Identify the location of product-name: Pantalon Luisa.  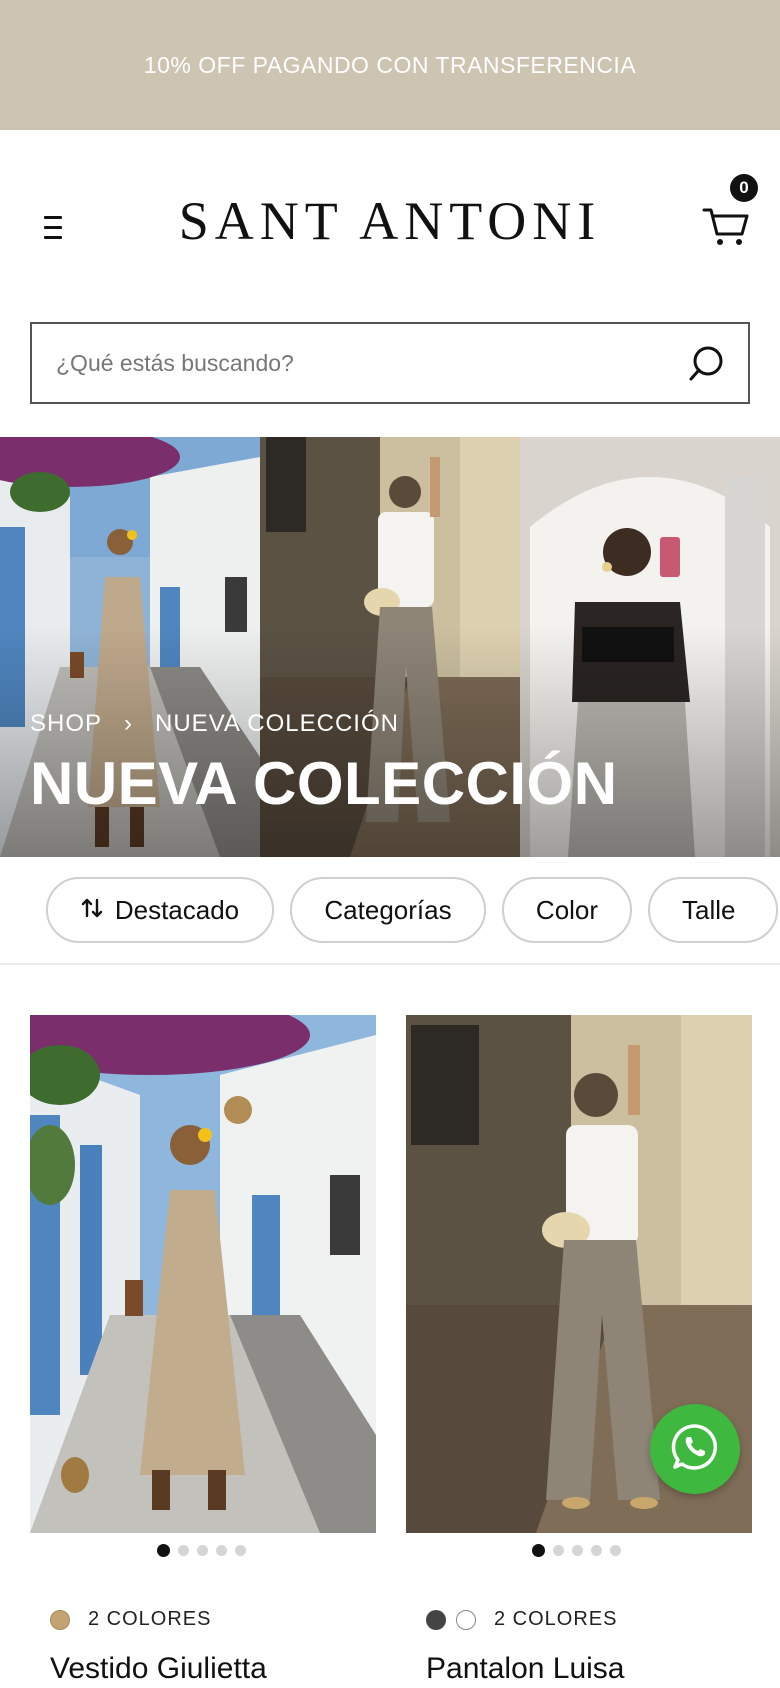
(525, 1669).